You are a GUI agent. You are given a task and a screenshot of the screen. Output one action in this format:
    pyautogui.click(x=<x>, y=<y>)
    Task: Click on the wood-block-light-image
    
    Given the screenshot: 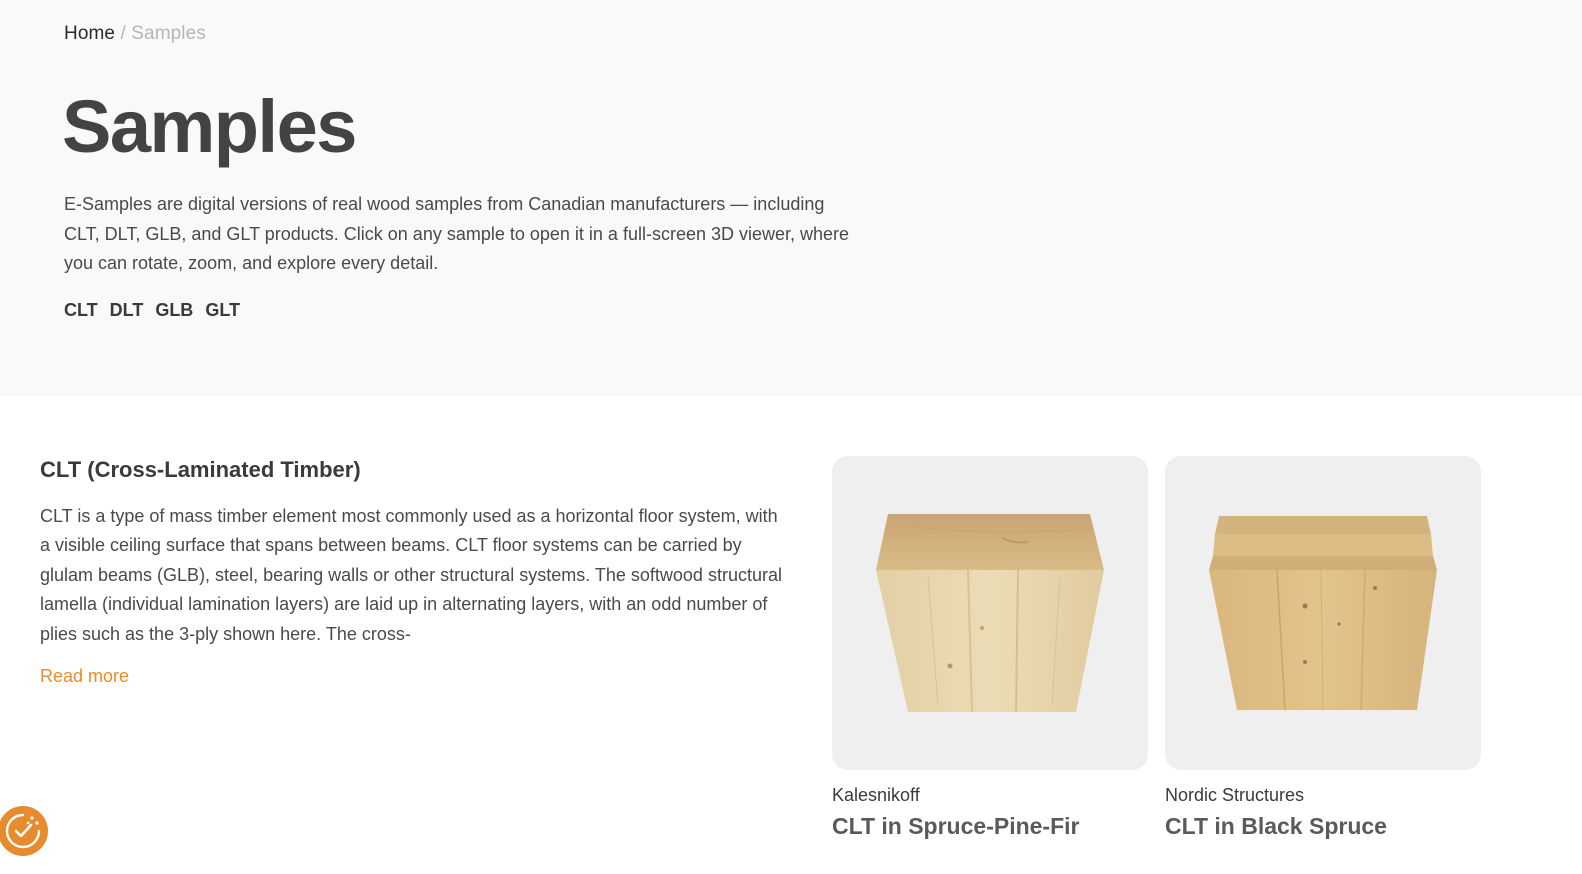 What is the action you would take?
    pyautogui.click(x=990, y=613)
    